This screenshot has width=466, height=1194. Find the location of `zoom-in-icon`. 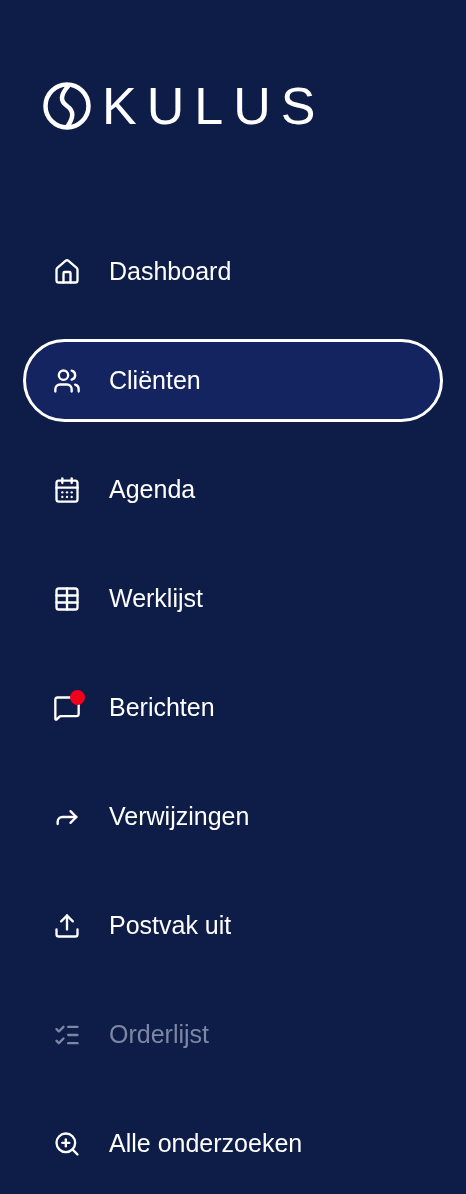

zoom-in-icon is located at coordinates (67, 1143).